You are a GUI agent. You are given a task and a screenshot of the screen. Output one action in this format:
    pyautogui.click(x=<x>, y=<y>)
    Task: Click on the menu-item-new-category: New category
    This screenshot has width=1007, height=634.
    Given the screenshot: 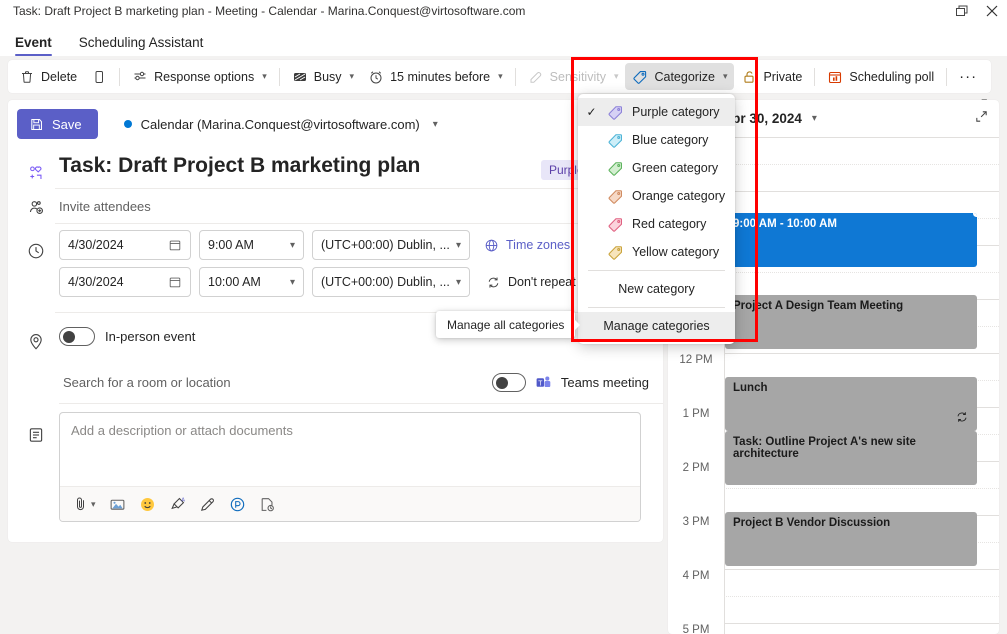 What is the action you would take?
    pyautogui.click(x=656, y=289)
    